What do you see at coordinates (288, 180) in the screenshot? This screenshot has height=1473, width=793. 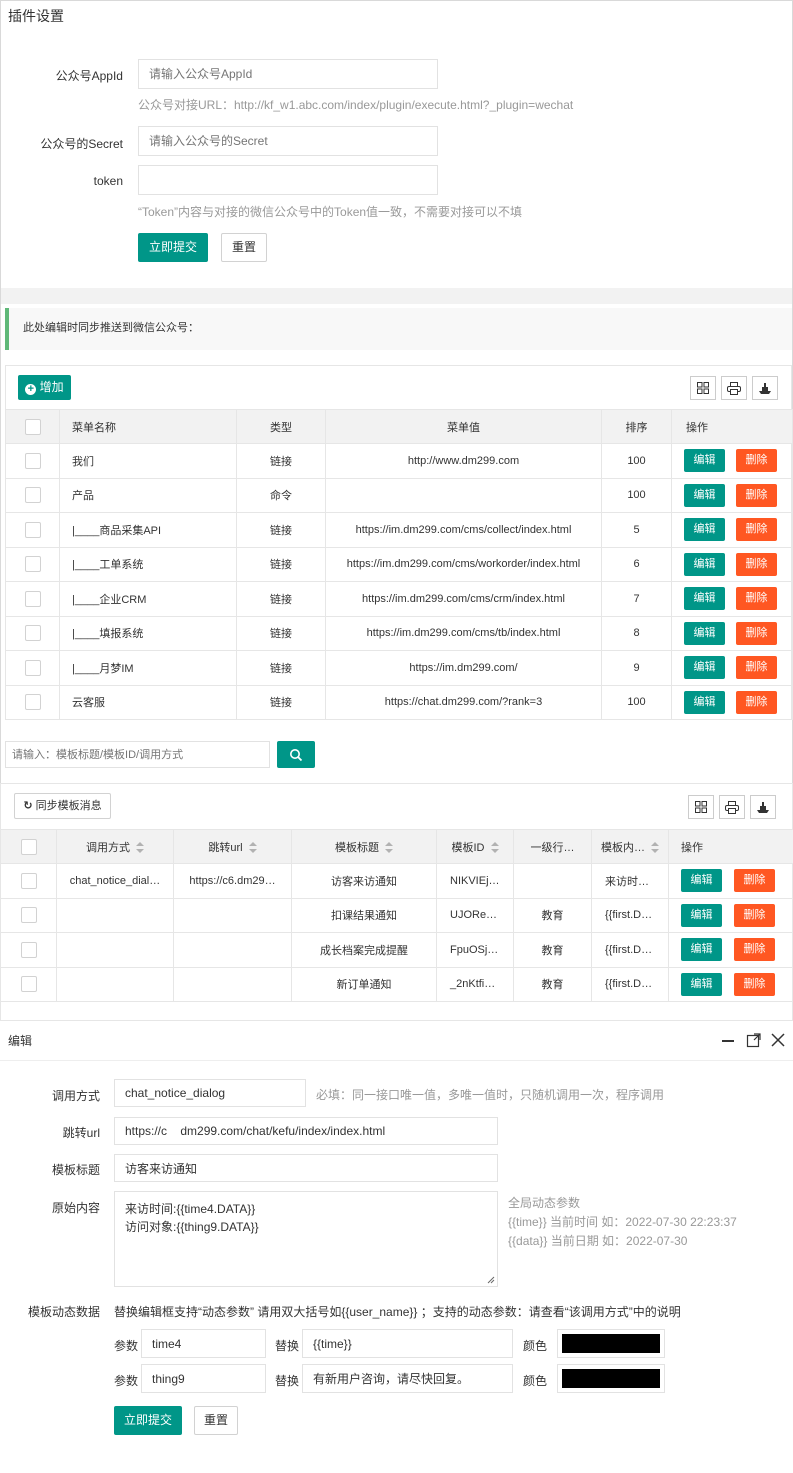 I see `token-input` at bounding box center [288, 180].